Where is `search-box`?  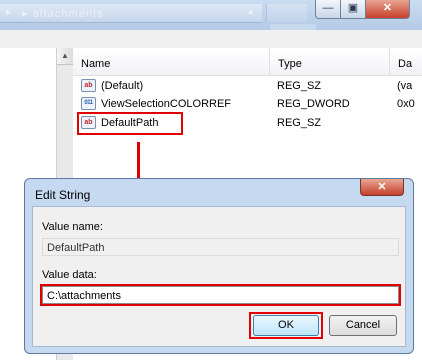 search-box is located at coordinates (286, 13).